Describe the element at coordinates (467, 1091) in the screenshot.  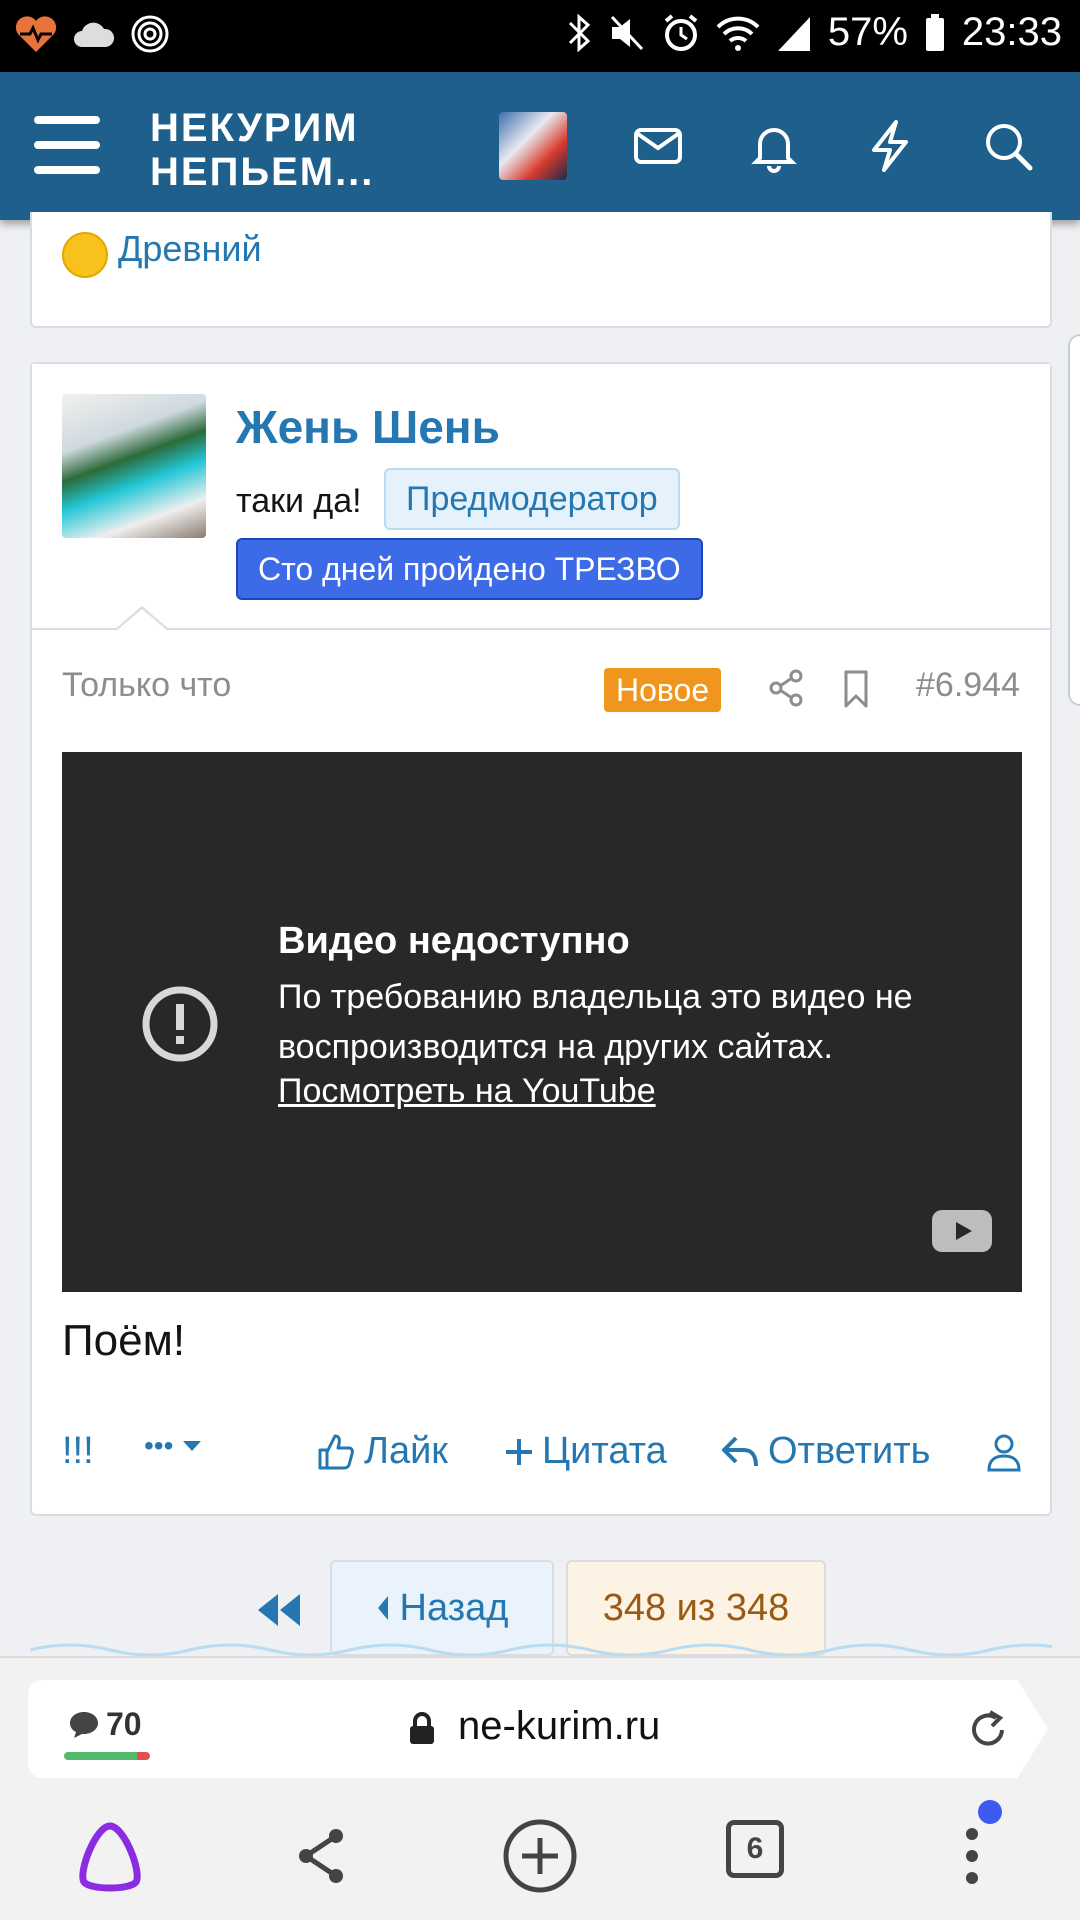
I see `watch-on-youtube-link: Посмотреть на YouTube` at that location.